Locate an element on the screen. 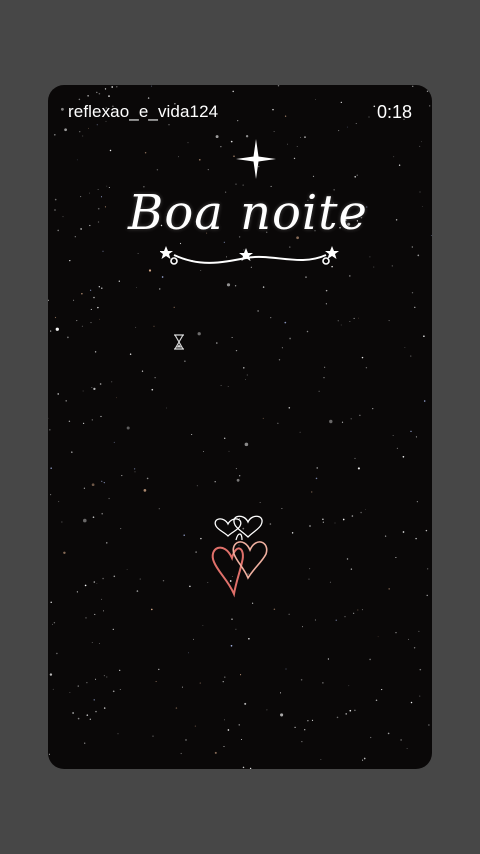  page-title: Boa noite is located at coordinates (248, 213).